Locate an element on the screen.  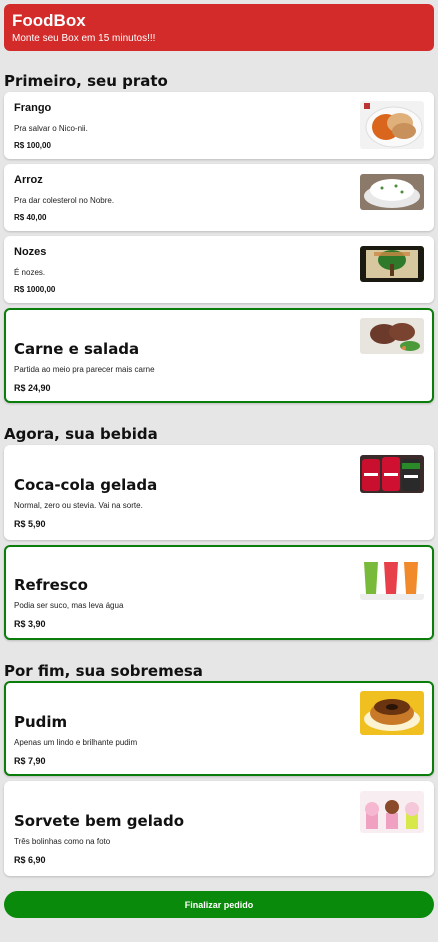
juice-photo is located at coordinates (392, 578).